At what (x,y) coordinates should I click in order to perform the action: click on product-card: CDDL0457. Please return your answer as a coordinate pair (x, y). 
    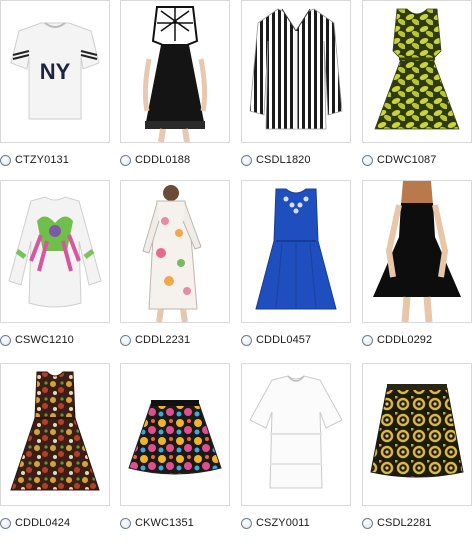
    Looking at the image, I should click on (296, 270).